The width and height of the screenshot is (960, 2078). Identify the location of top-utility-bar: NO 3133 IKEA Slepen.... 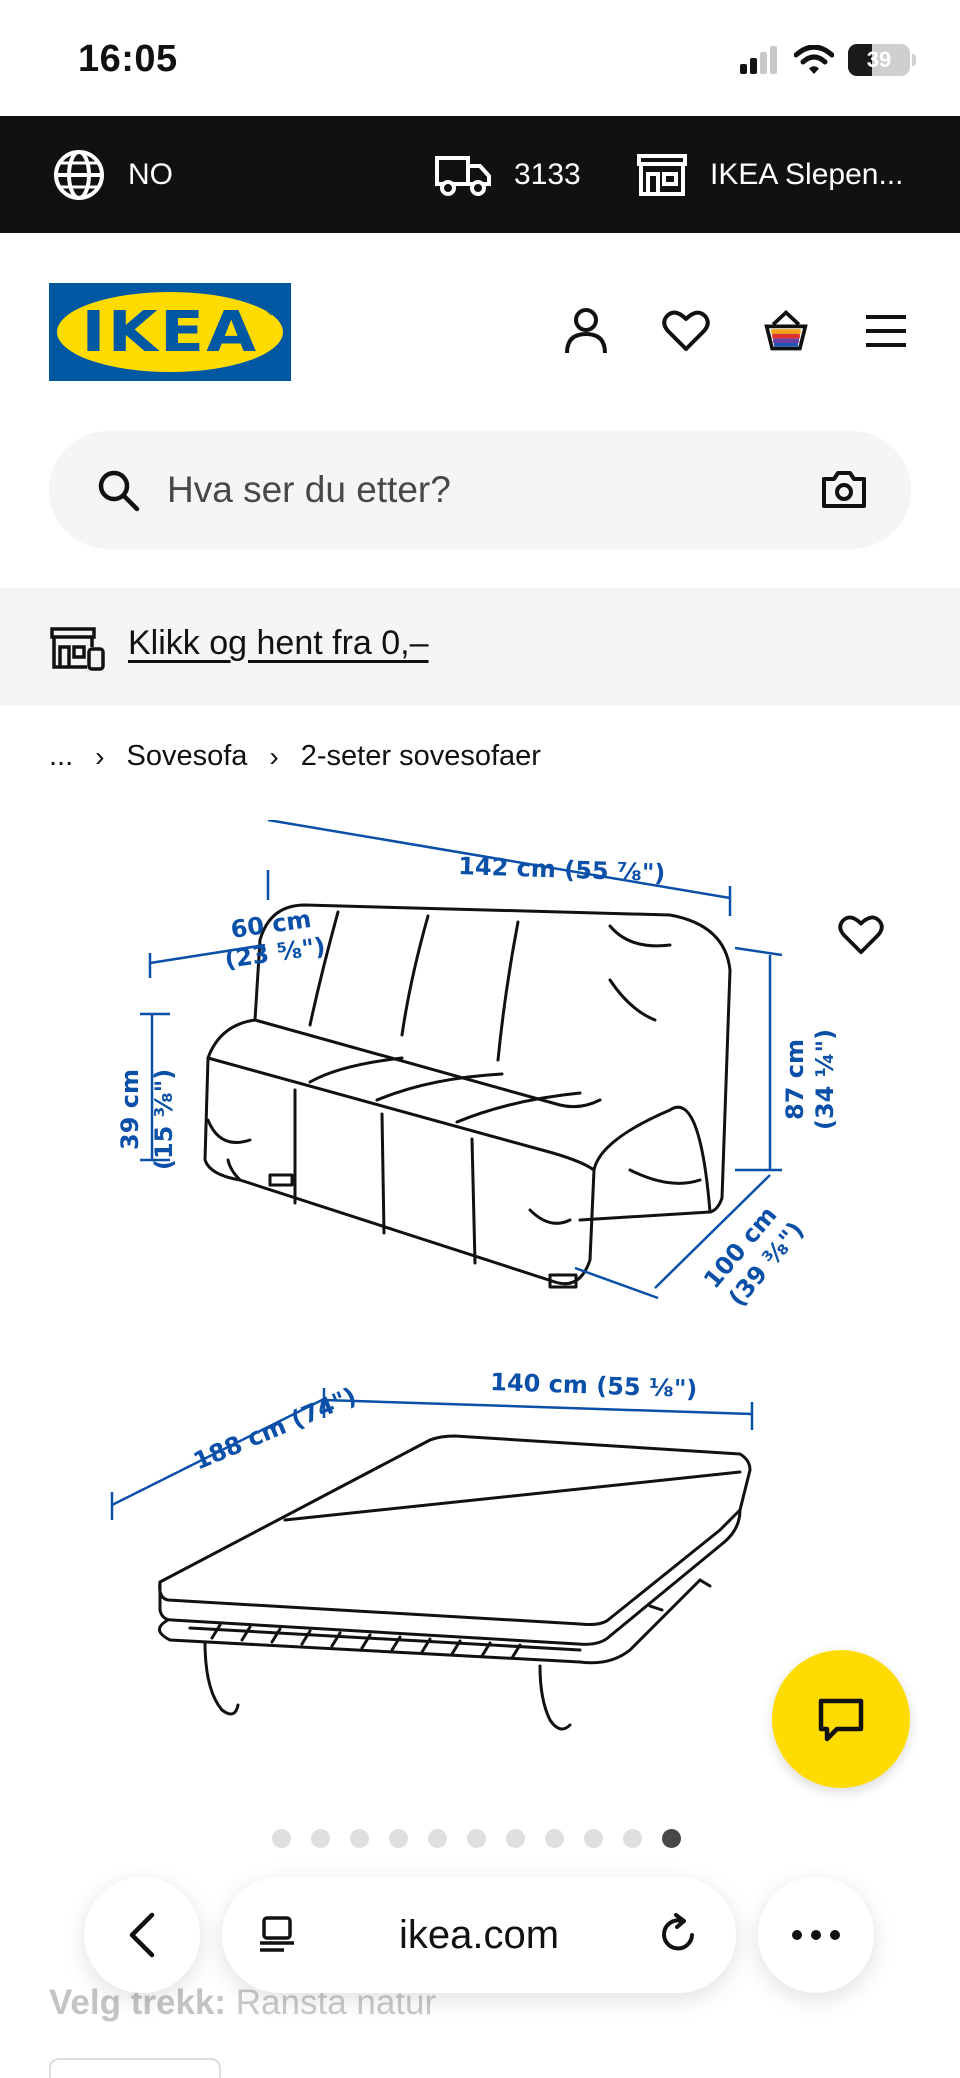
(480, 174).